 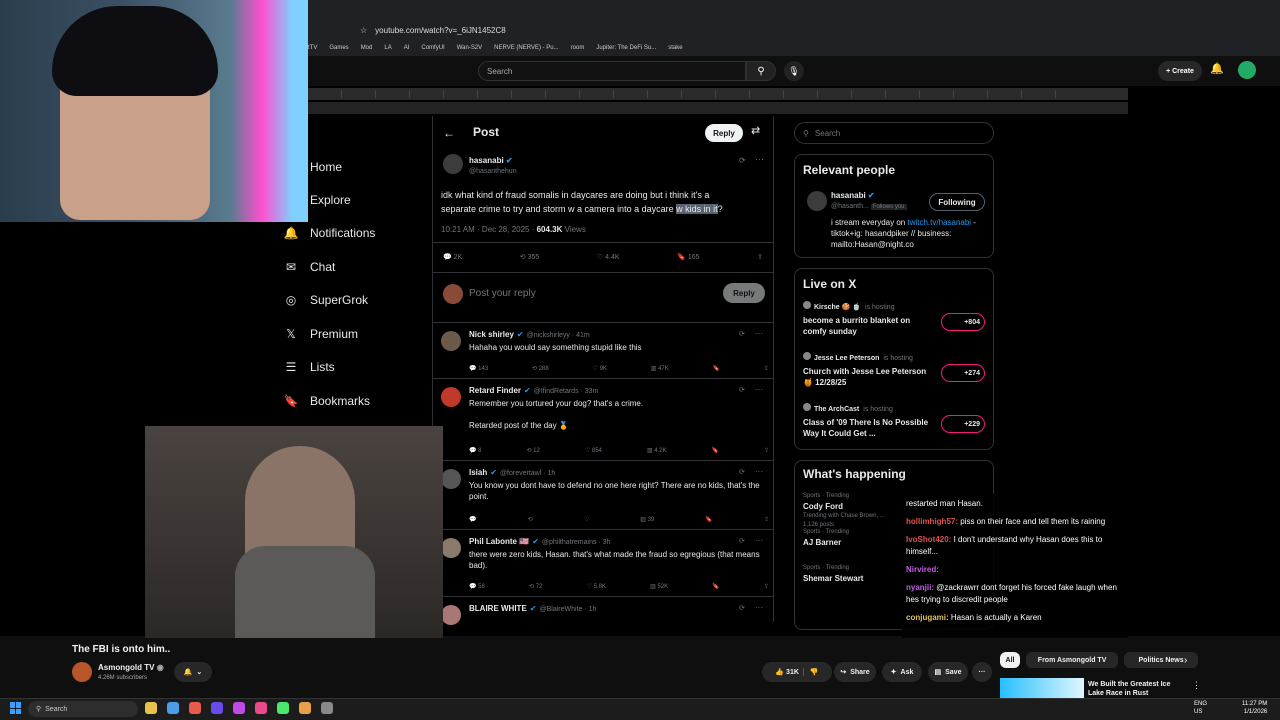 I want to click on channel-name: Asmongold TV ◉, so click(x=131, y=667).